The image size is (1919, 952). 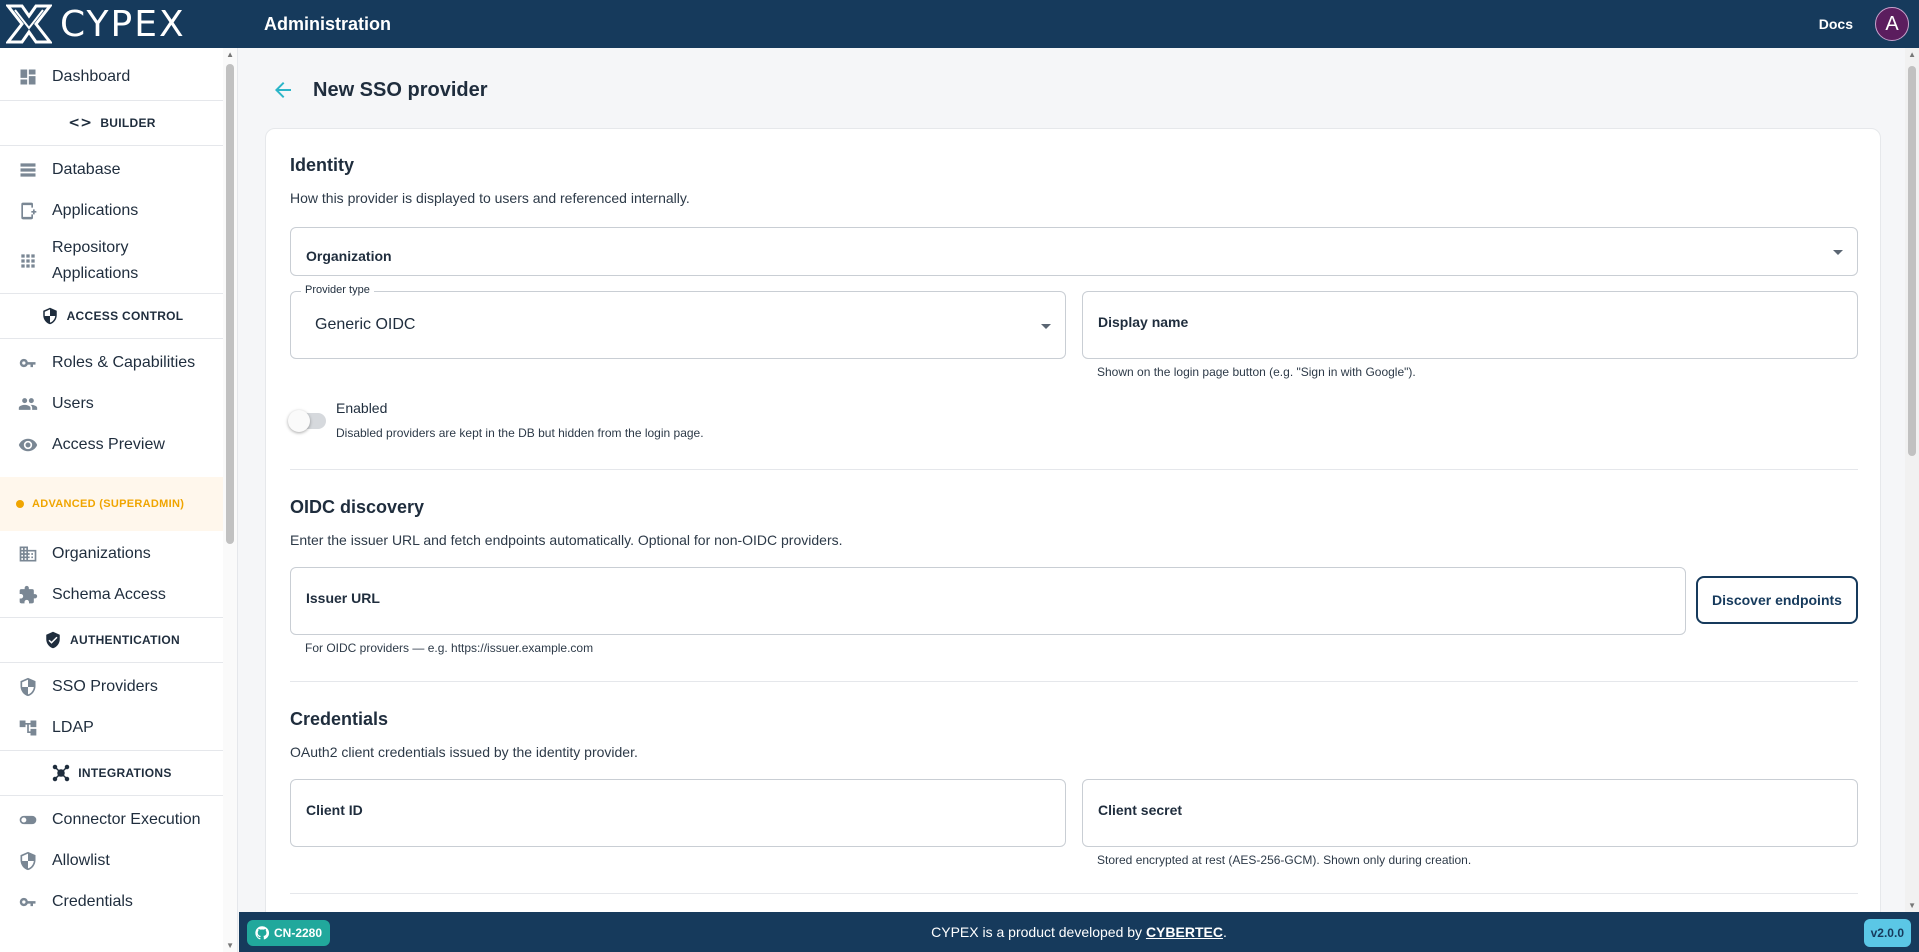 What do you see at coordinates (1074, 251) in the screenshot?
I see `organization-select: Organization` at bounding box center [1074, 251].